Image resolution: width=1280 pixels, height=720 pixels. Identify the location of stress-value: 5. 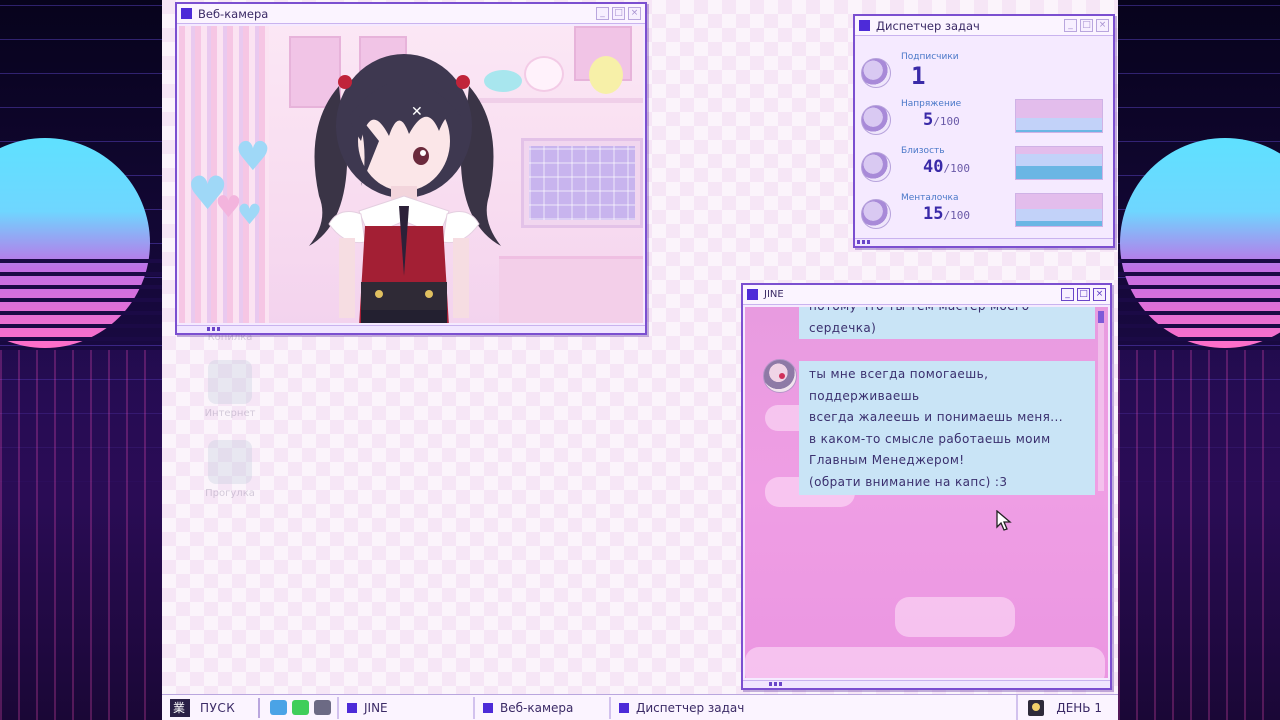
(928, 120).